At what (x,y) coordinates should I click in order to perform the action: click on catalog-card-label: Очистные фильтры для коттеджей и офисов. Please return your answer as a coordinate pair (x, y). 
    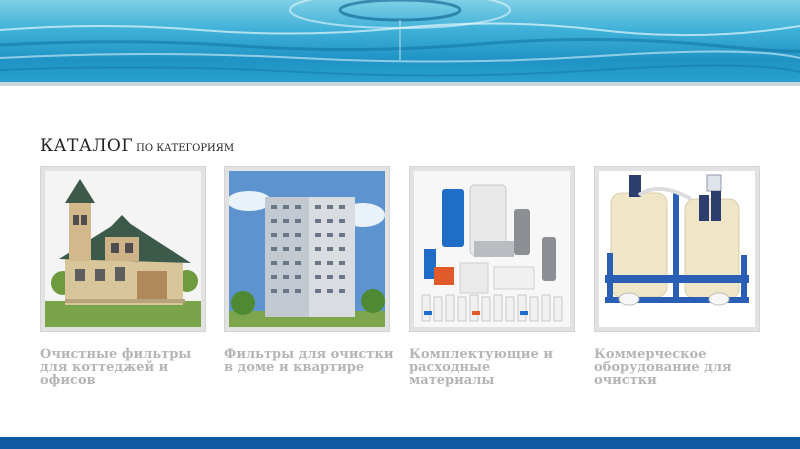
    Looking at the image, I should click on (125, 367).